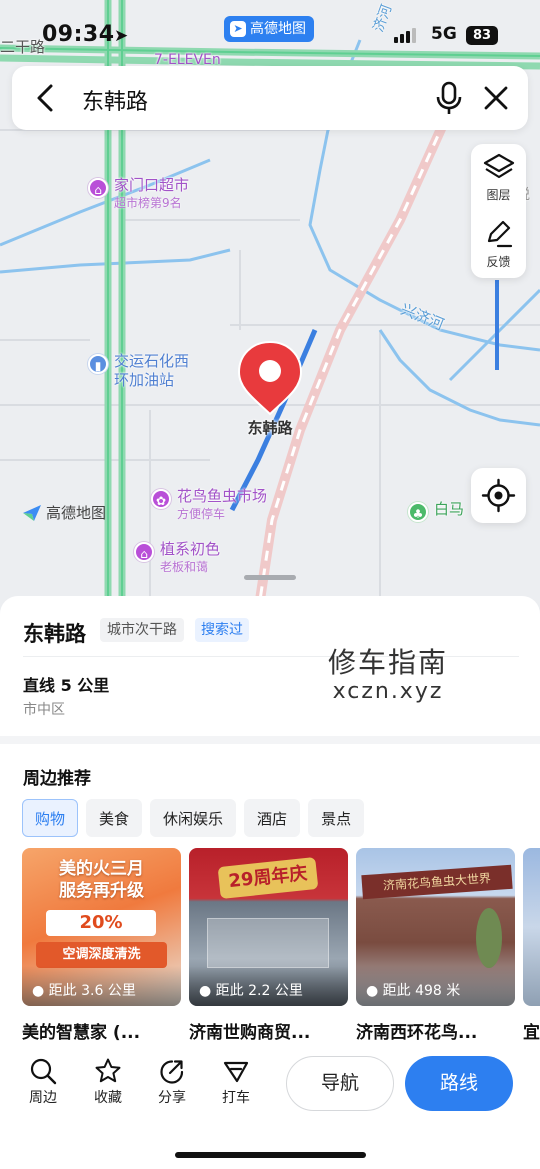 Image resolution: width=540 pixels, height=1169 pixels. I want to click on amap-logo: 高德地图, so click(64, 512).